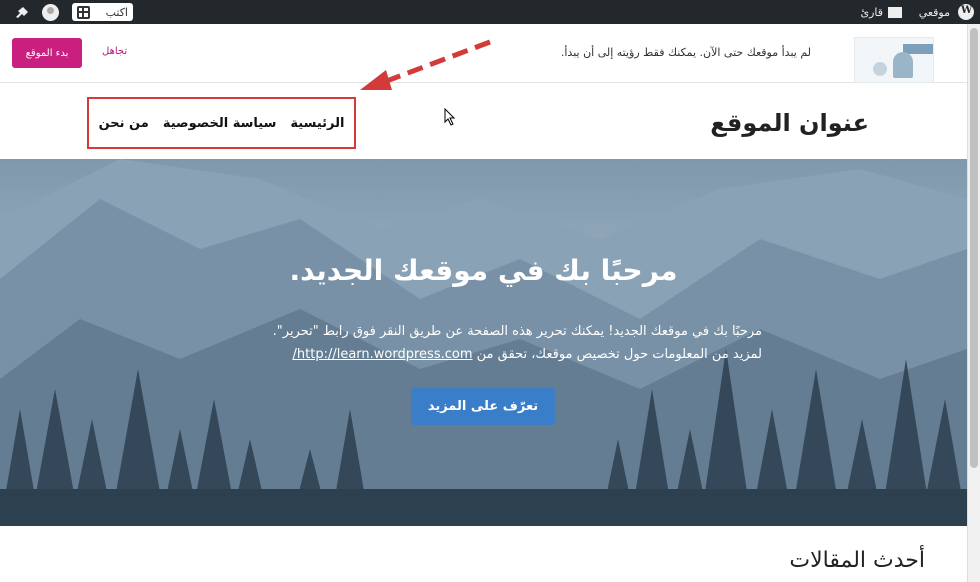 The image size is (980, 582). I want to click on dismiss-link: تجاهل, so click(114, 51).